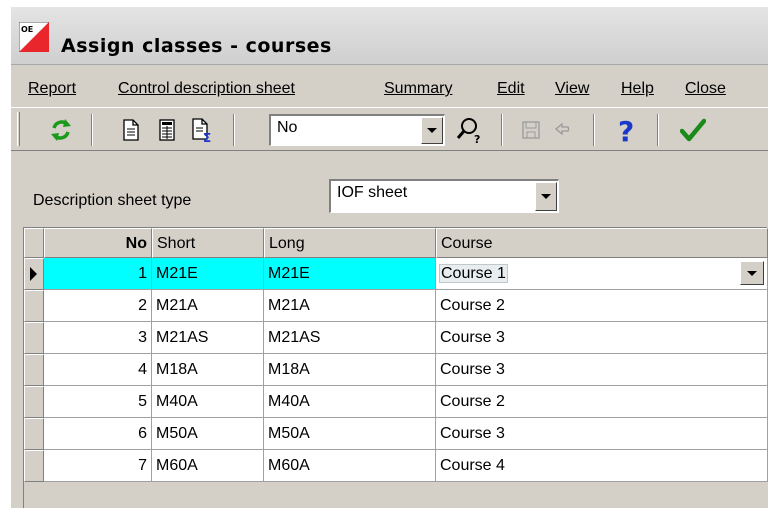  What do you see at coordinates (350, 274) in the screenshot?
I see `cell-long: M21E` at bounding box center [350, 274].